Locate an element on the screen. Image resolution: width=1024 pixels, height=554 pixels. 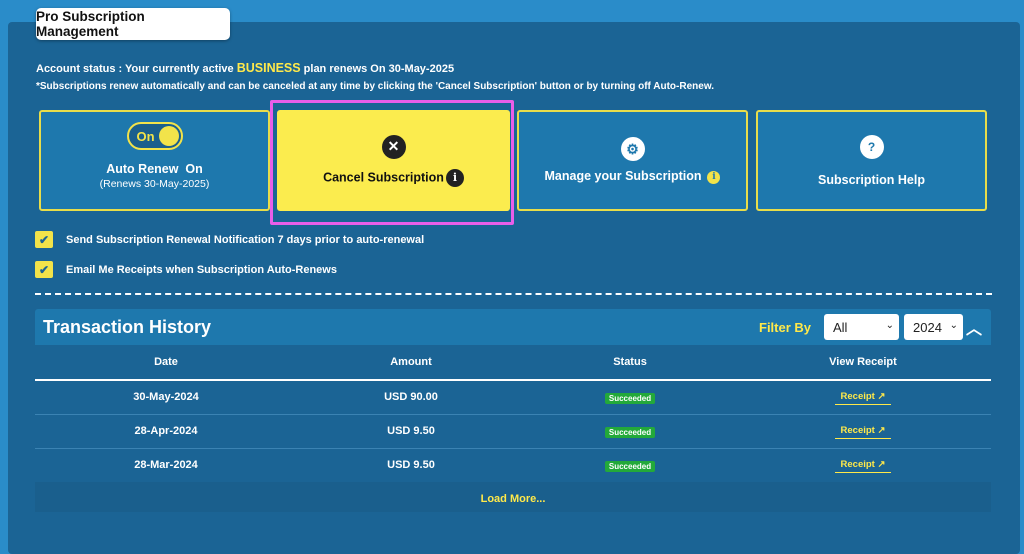
plan-name: BUSINESS is located at coordinates (268, 68).